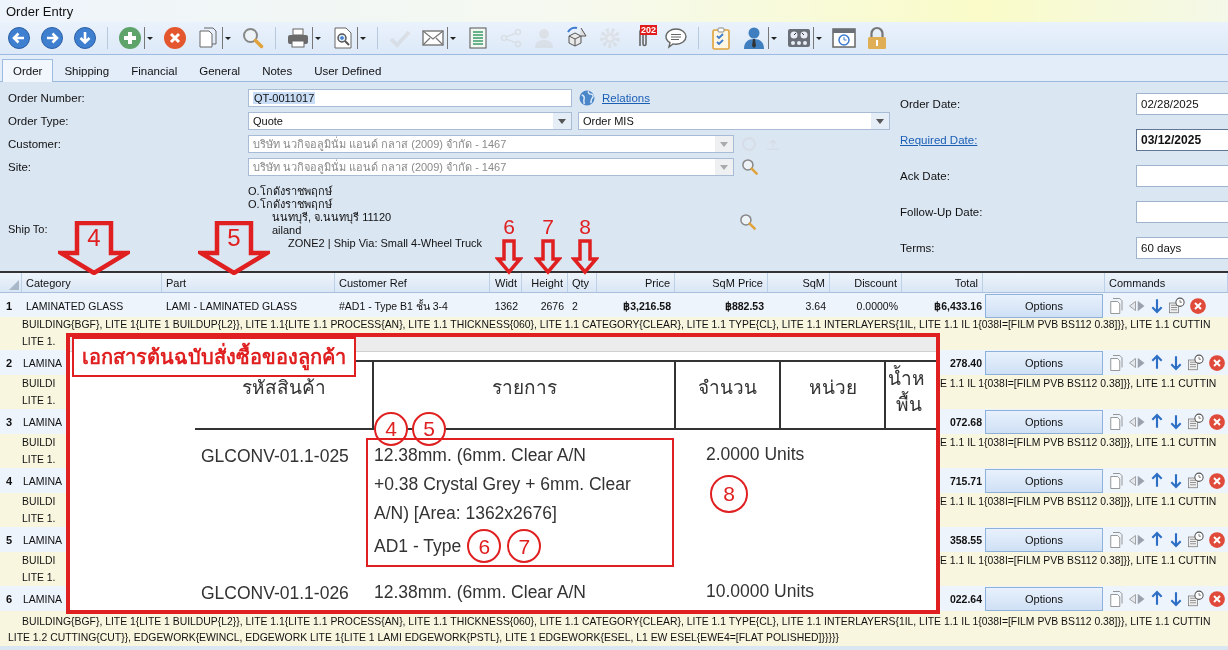 This screenshot has height=650, width=1228. I want to click on column-header: Commands, so click(1166, 282).